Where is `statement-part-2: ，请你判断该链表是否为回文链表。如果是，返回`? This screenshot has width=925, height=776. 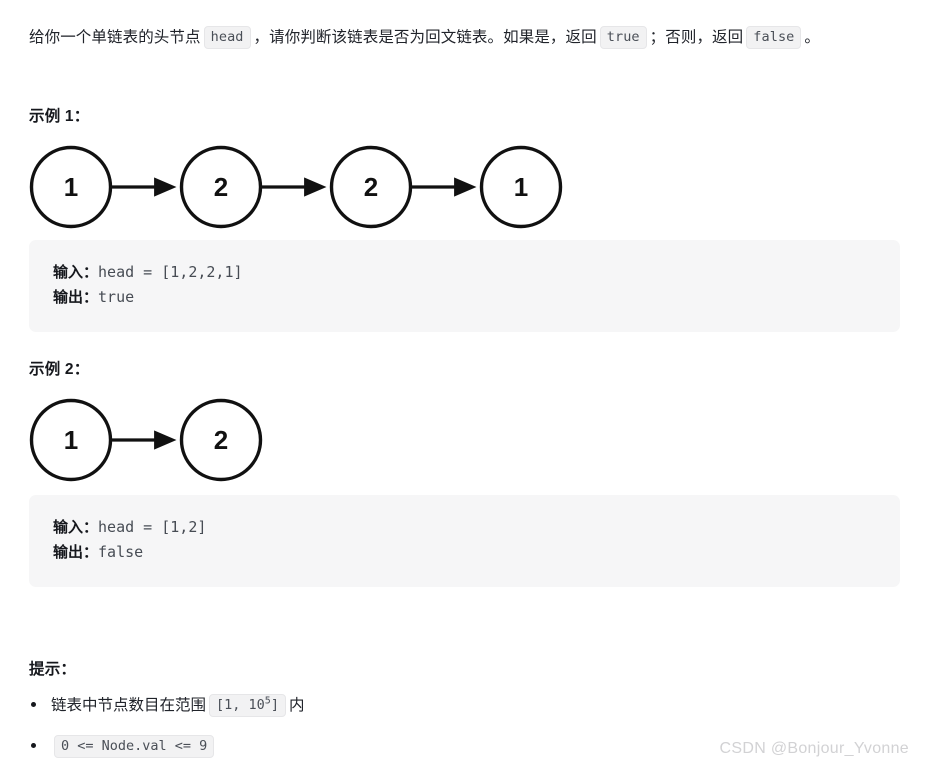 statement-part-2: ，请你判断该链表是否为回文链表。如果是，返回 is located at coordinates (425, 37).